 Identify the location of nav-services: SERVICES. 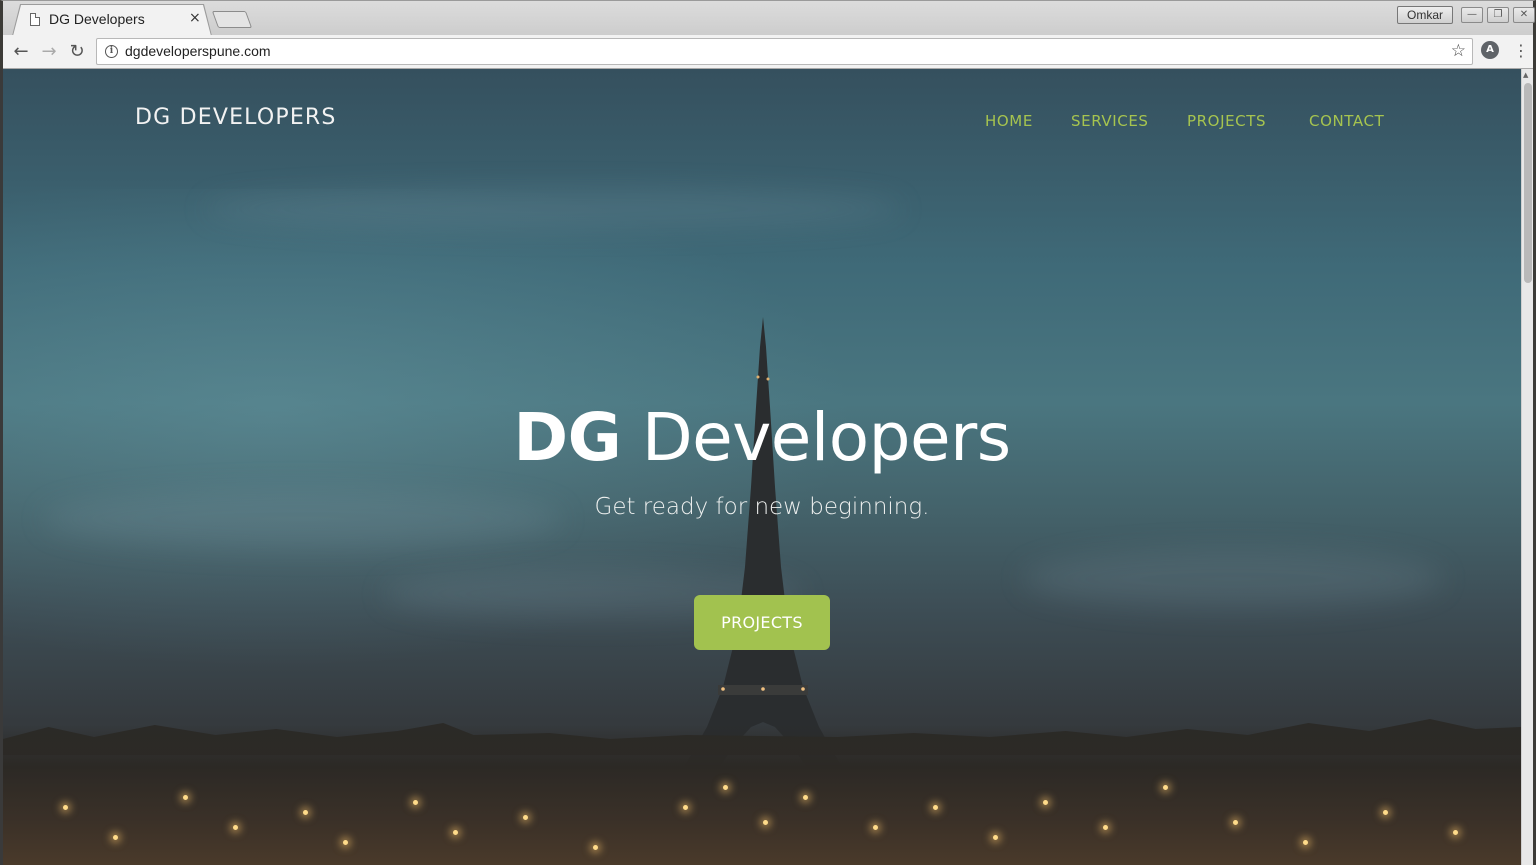
(1110, 121).